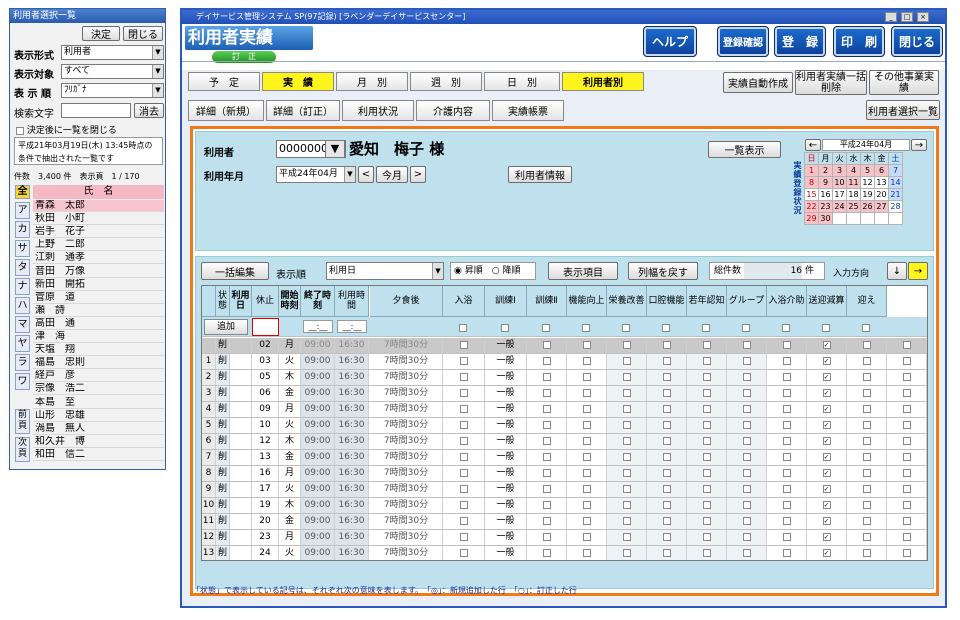 Image resolution: width=960 pixels, height=620 pixels. What do you see at coordinates (378, 110) in the screenshot?
I see `tab-secondary: 利用状況` at bounding box center [378, 110].